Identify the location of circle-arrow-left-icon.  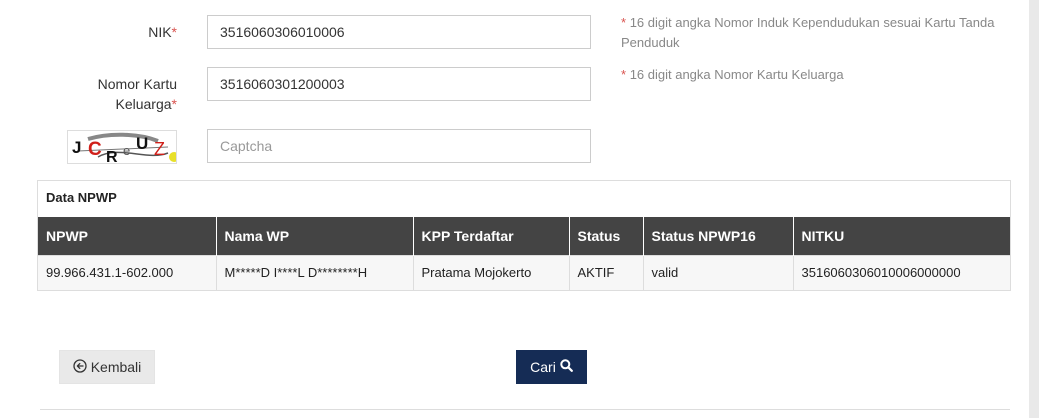
(80, 367).